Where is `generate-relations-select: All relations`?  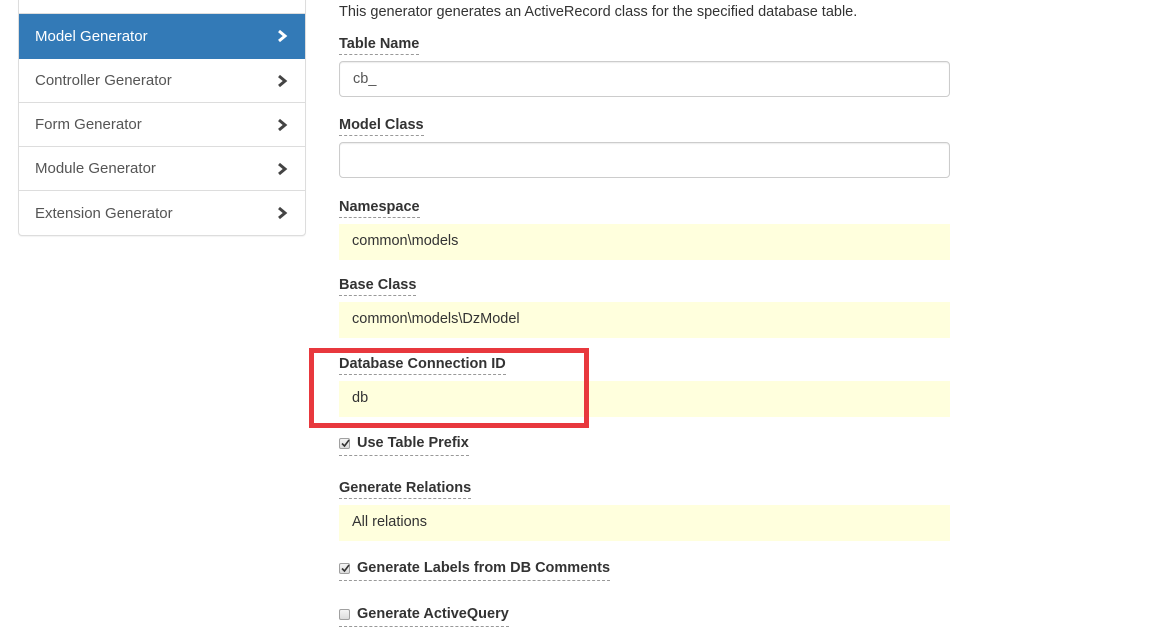 generate-relations-select: All relations is located at coordinates (644, 523).